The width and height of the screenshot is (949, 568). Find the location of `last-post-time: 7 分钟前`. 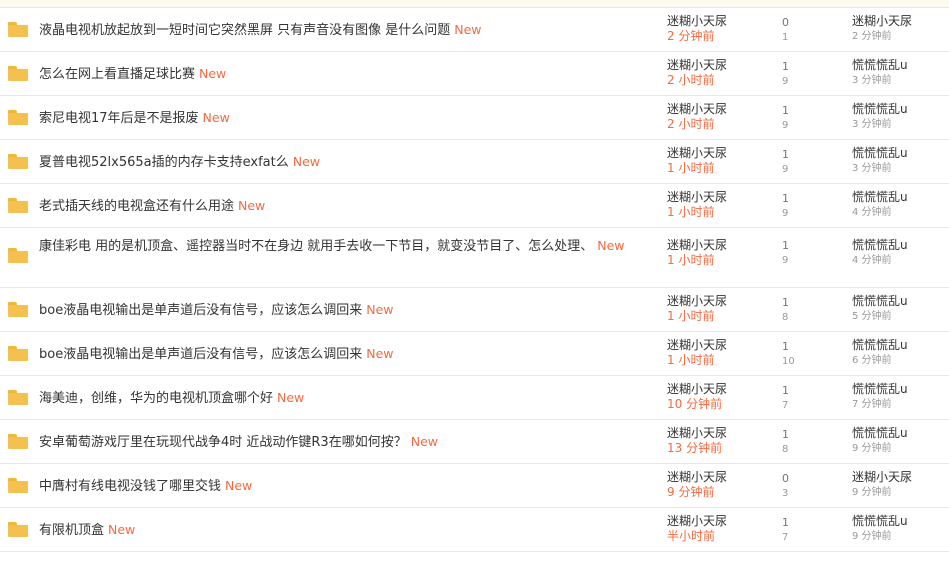

last-post-time: 7 分钟前 is located at coordinates (900, 404).